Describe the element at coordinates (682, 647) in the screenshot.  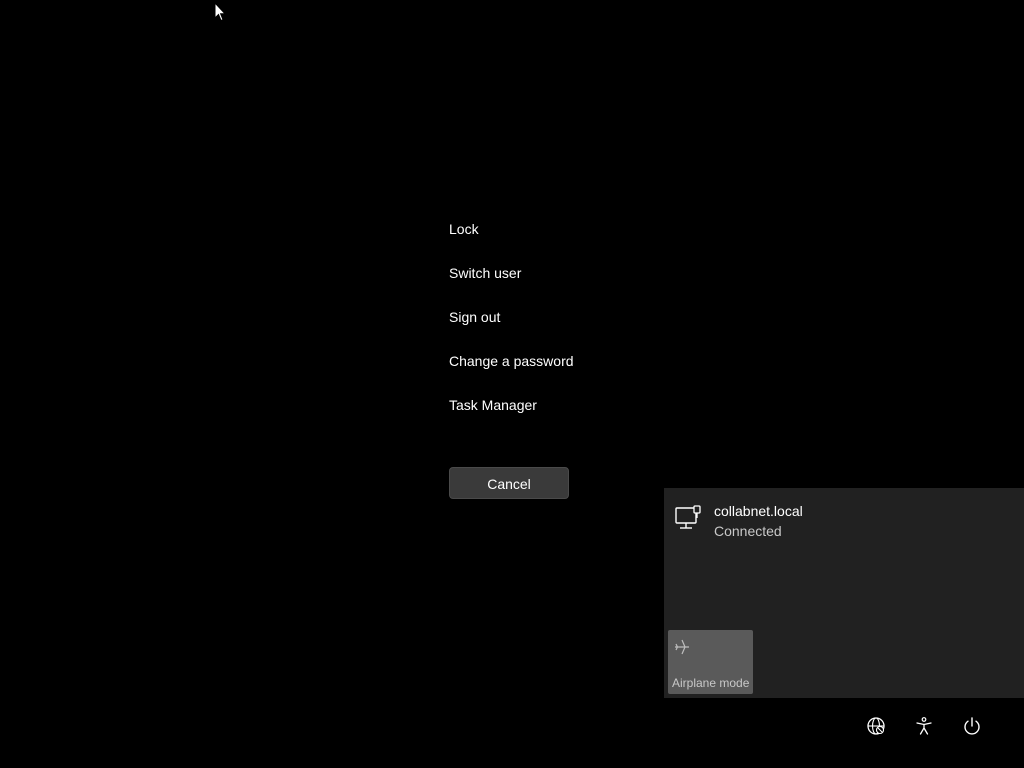
I see `airplane-icon` at that location.